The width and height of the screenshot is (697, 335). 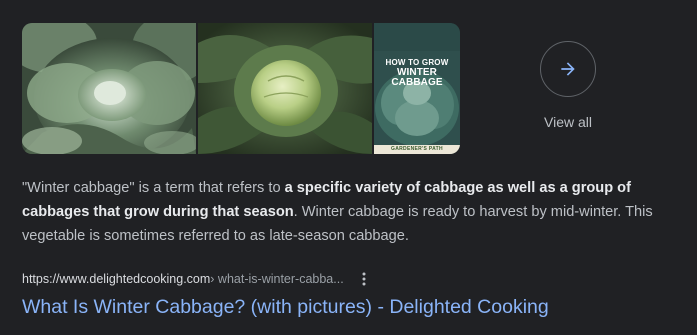 I want to click on more-vert-icon, so click(x=364, y=279).